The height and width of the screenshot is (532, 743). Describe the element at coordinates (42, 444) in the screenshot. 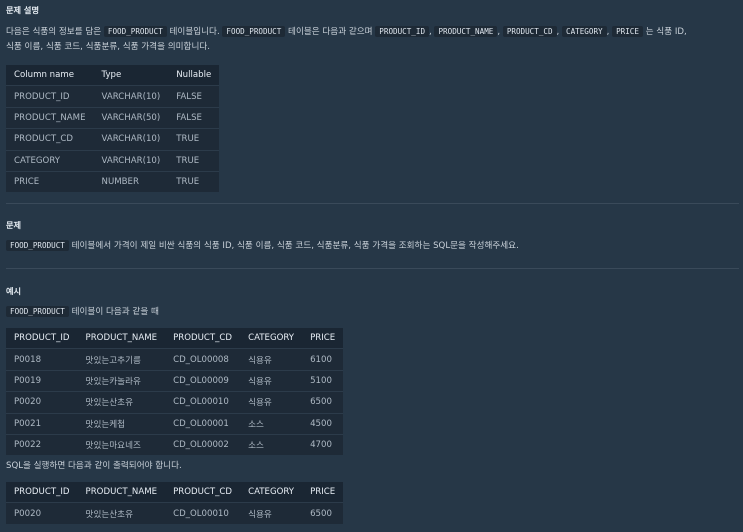

I see `table-cell: P0022` at that location.